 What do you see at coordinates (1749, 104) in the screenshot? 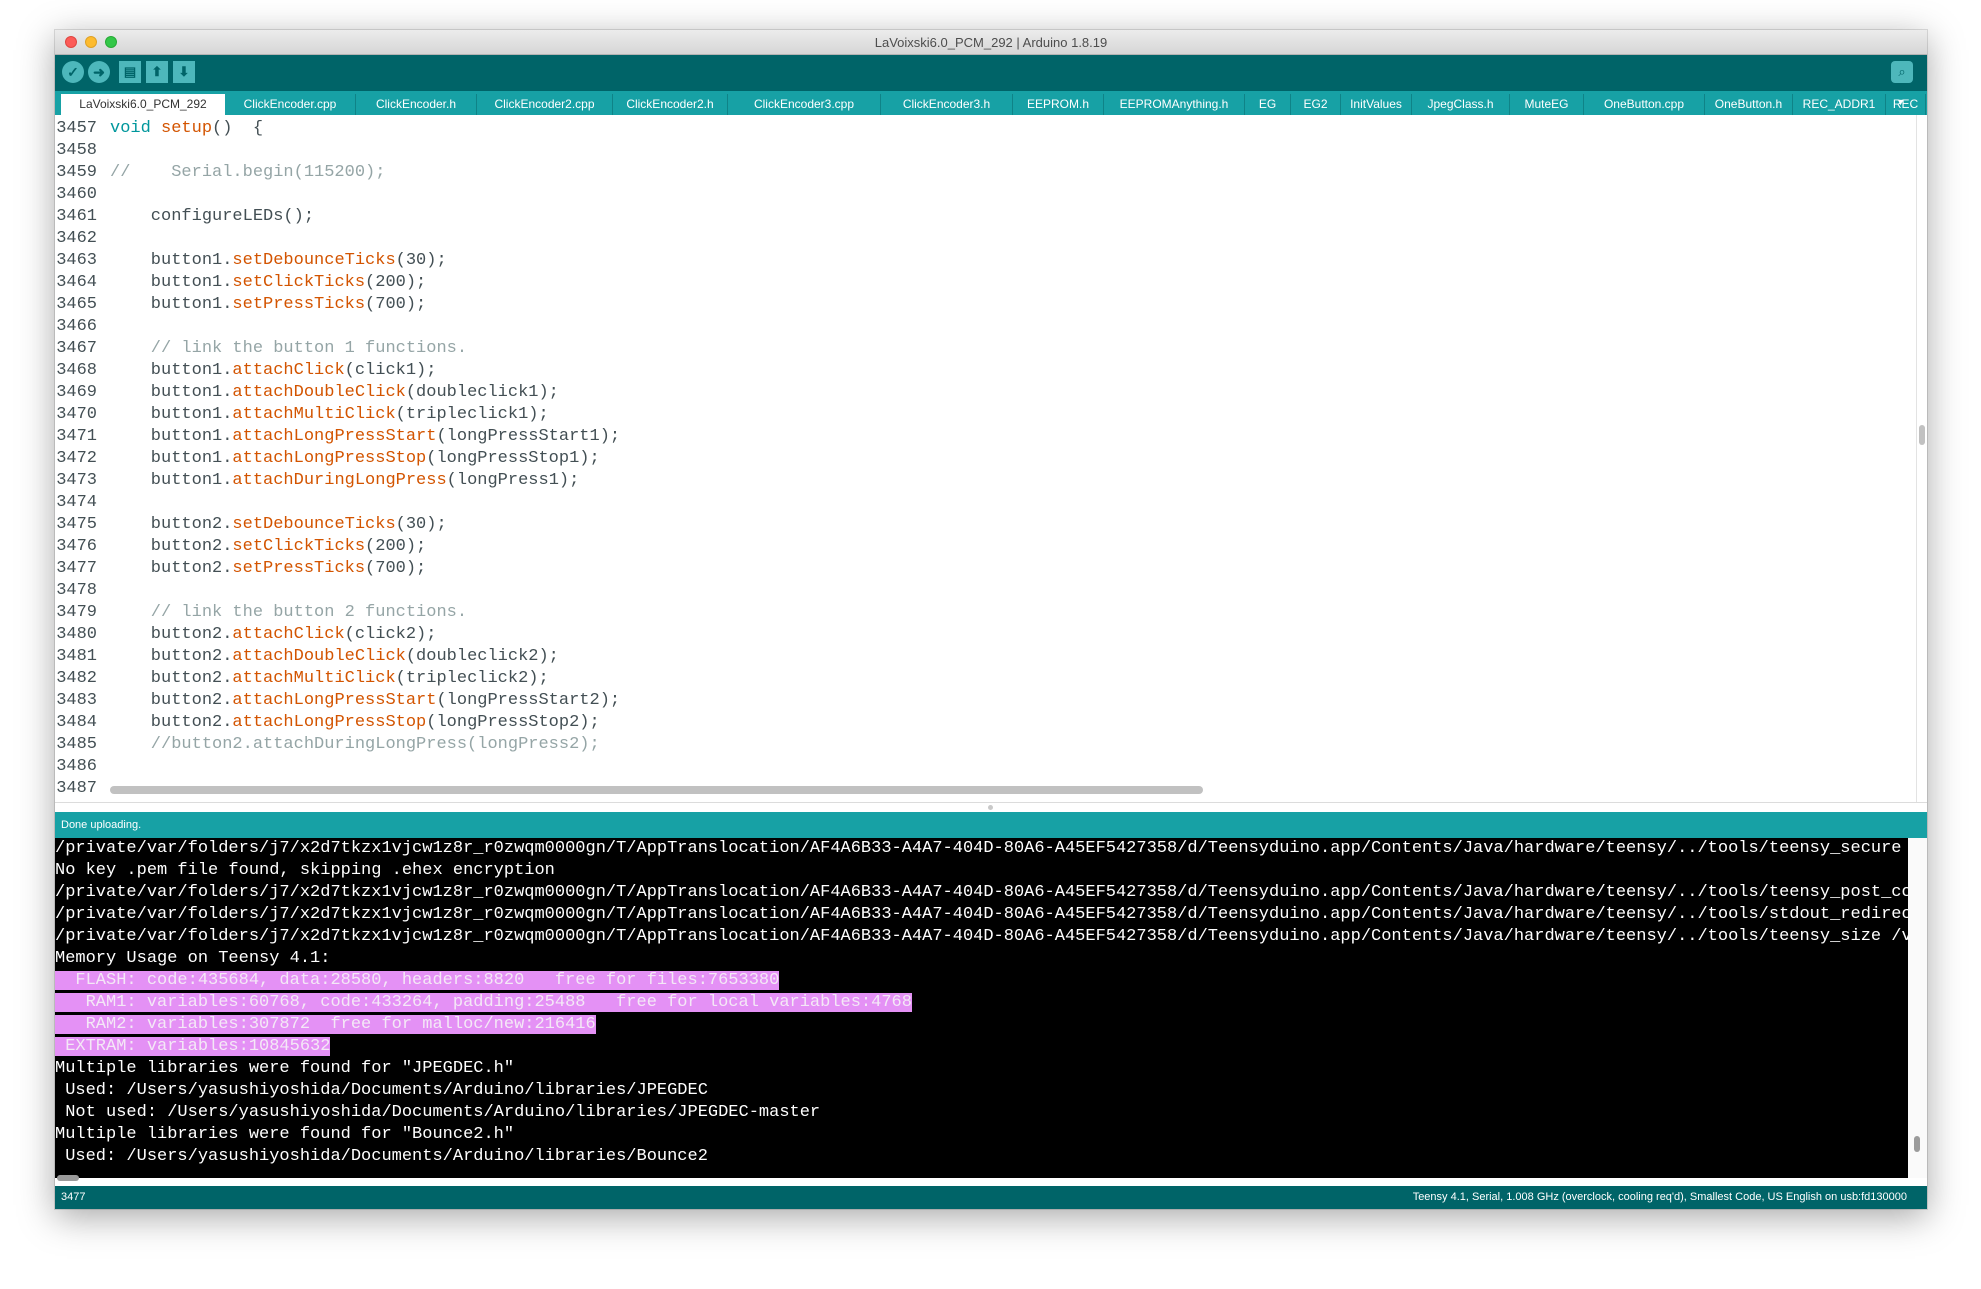
I see `tab-onebutton-h: OneButton.h` at bounding box center [1749, 104].